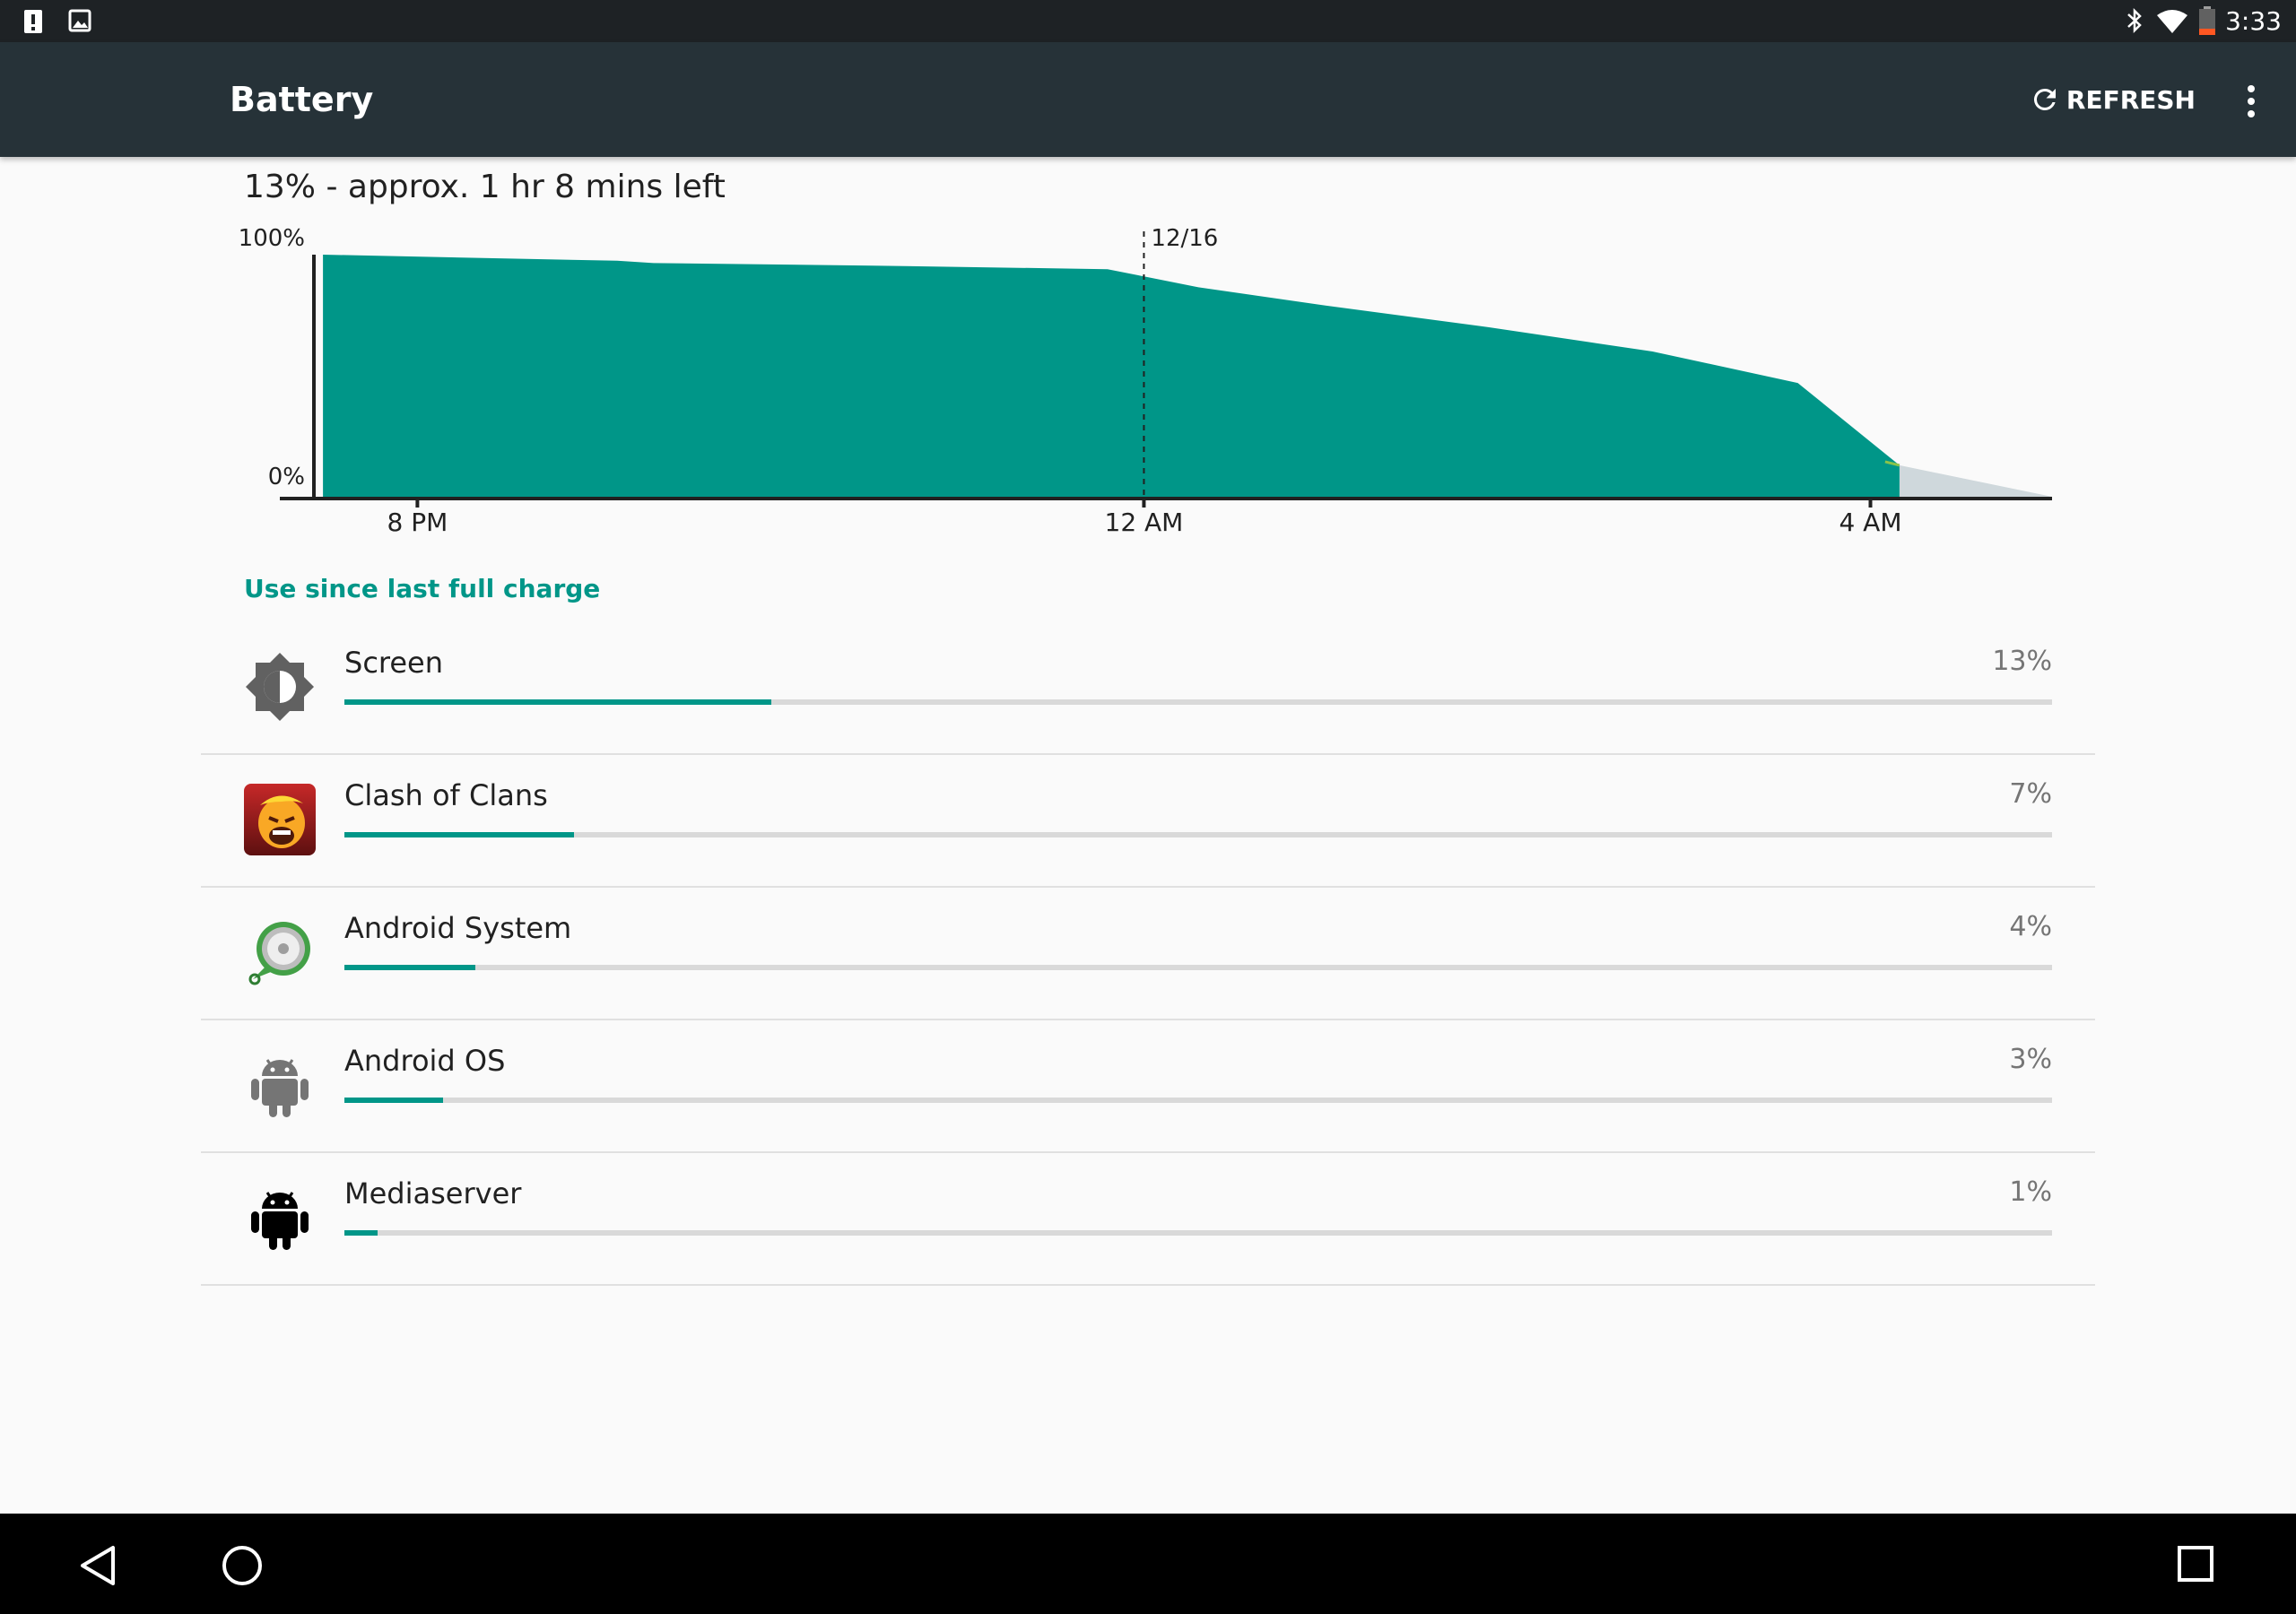  Describe the element at coordinates (302, 99) in the screenshot. I see `page-title: Battery` at that location.